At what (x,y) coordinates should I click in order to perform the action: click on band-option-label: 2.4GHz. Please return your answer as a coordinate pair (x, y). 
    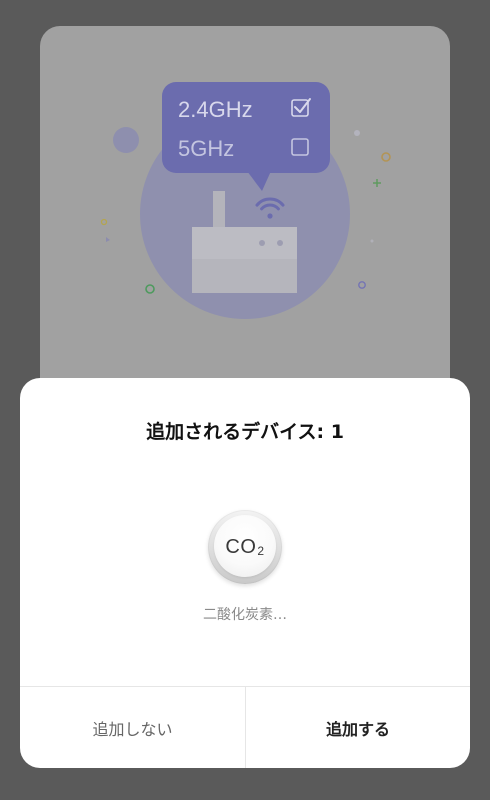
    Looking at the image, I should click on (215, 109).